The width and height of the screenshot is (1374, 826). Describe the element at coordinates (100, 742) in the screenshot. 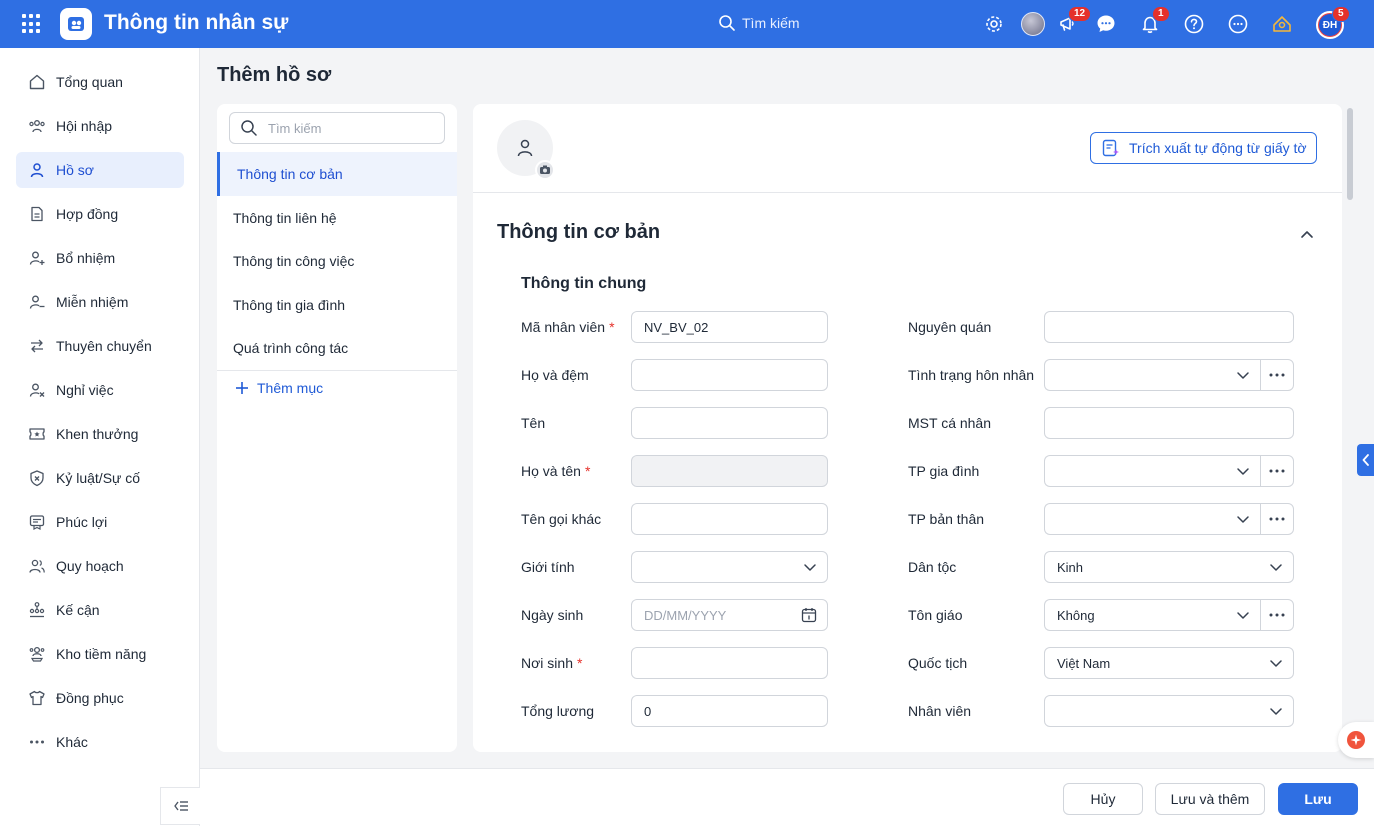

I see `sidebar-item-khac: Khác` at that location.